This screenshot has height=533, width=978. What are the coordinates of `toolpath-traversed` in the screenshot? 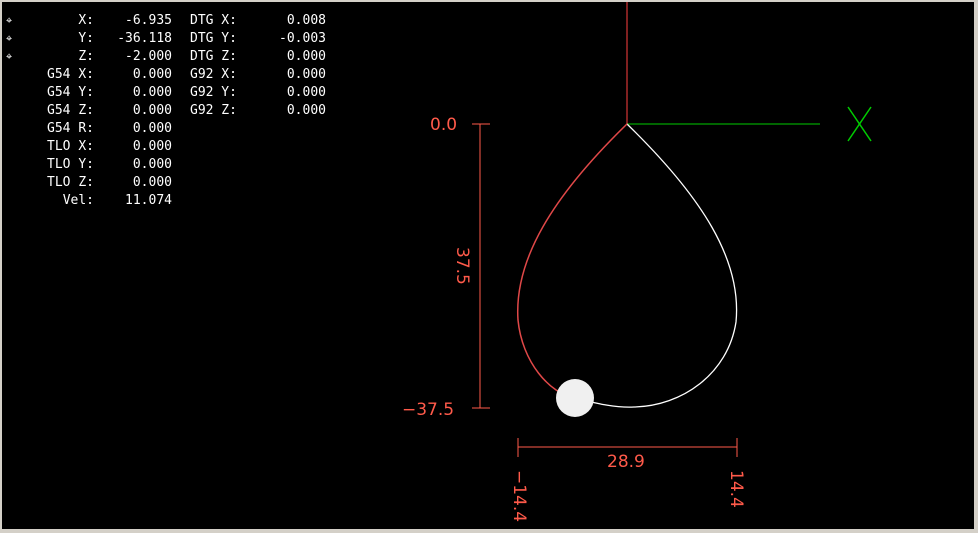 It's located at (572, 261).